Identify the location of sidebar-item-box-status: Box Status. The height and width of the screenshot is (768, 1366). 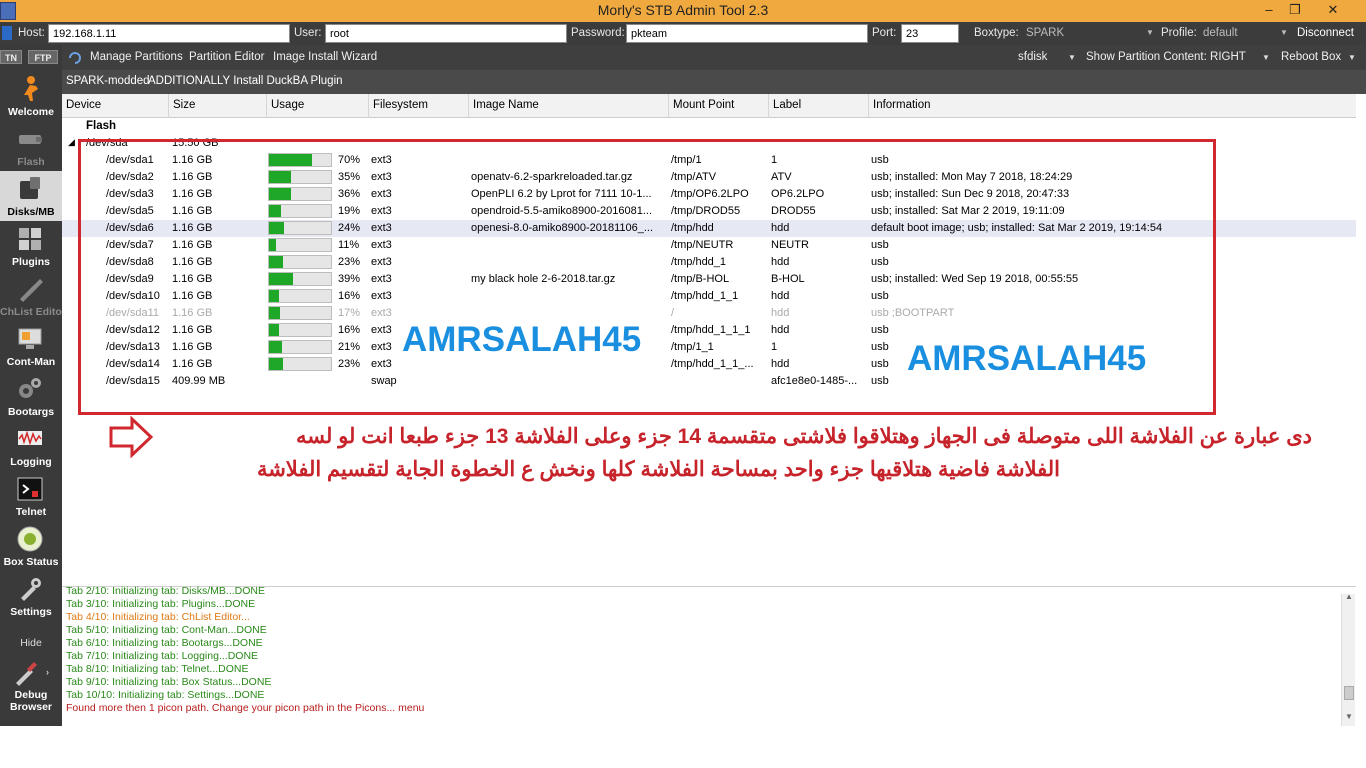
(31, 546).